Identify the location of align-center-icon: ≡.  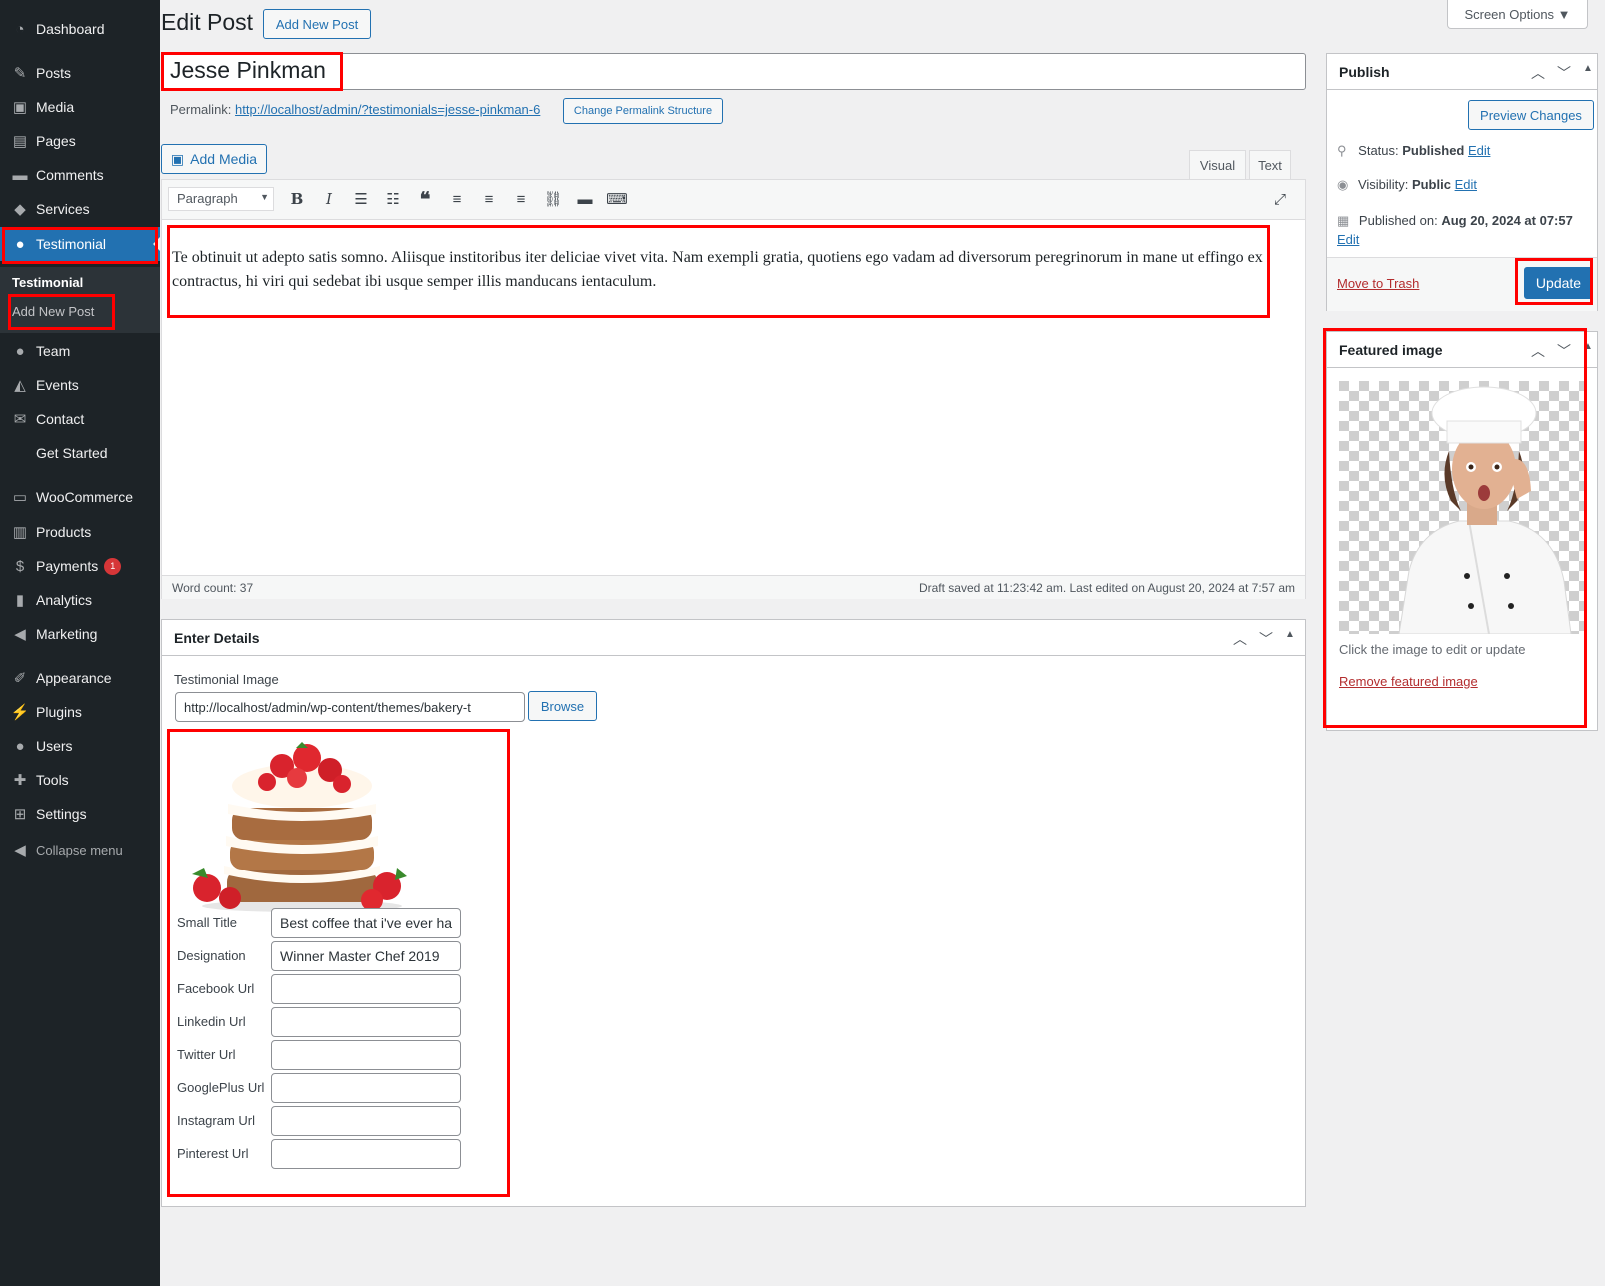
(489, 199).